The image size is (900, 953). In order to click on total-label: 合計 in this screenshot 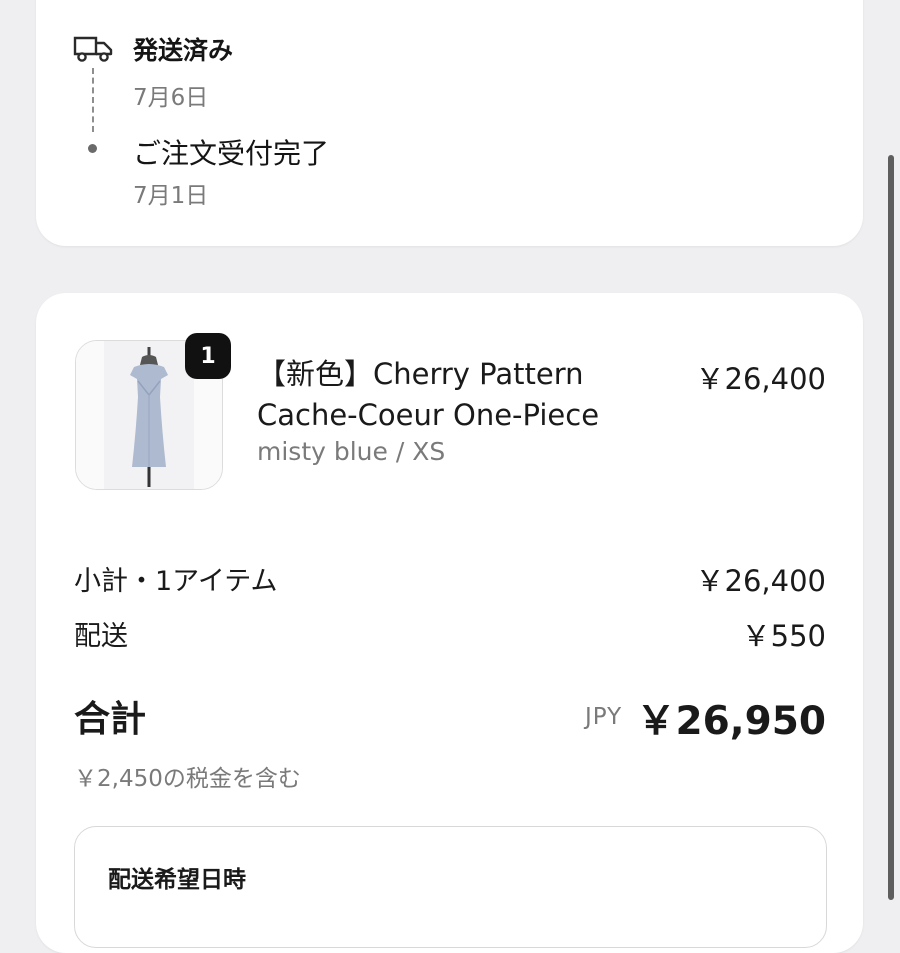, I will do `click(110, 719)`.